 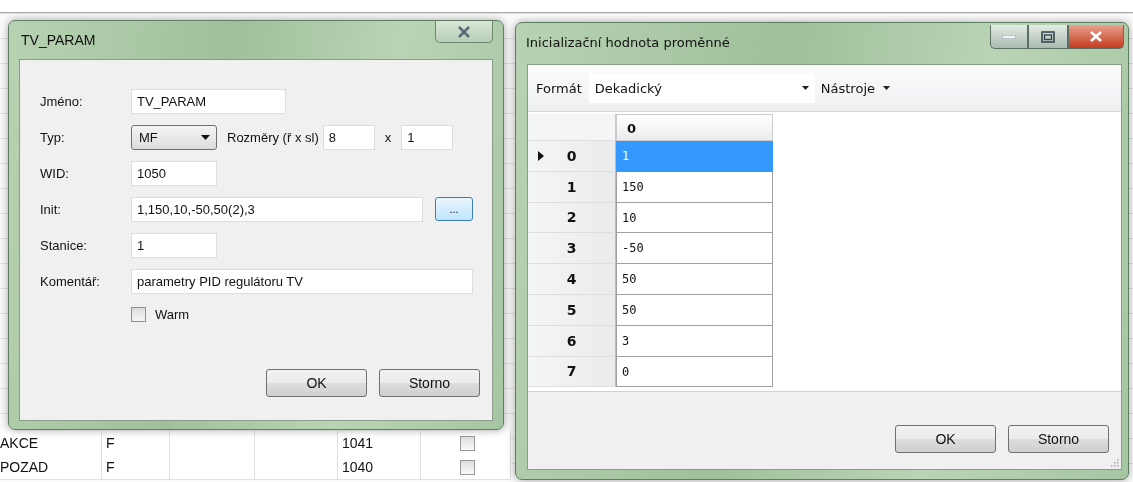 I want to click on minimize-icon, so click(x=1009, y=36).